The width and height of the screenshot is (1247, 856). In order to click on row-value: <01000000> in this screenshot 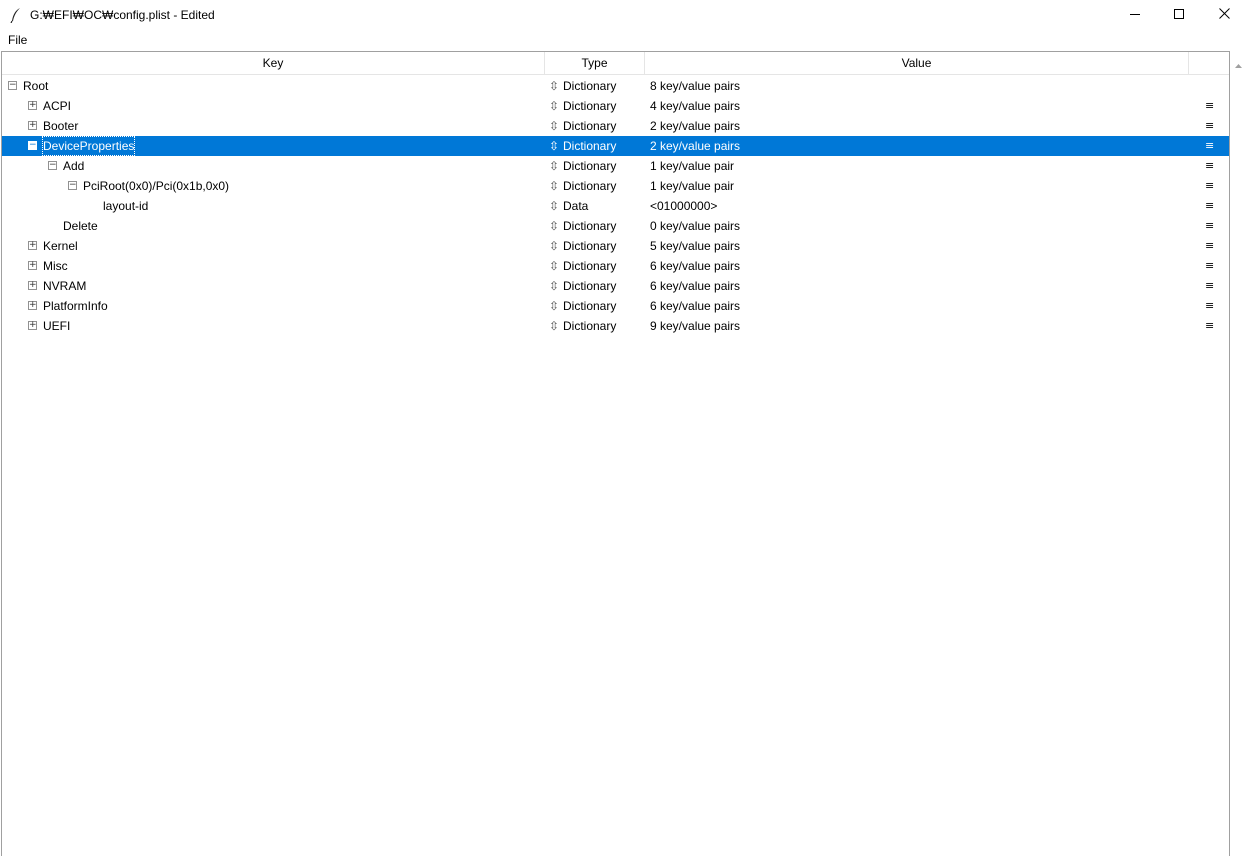, I will do `click(683, 206)`.